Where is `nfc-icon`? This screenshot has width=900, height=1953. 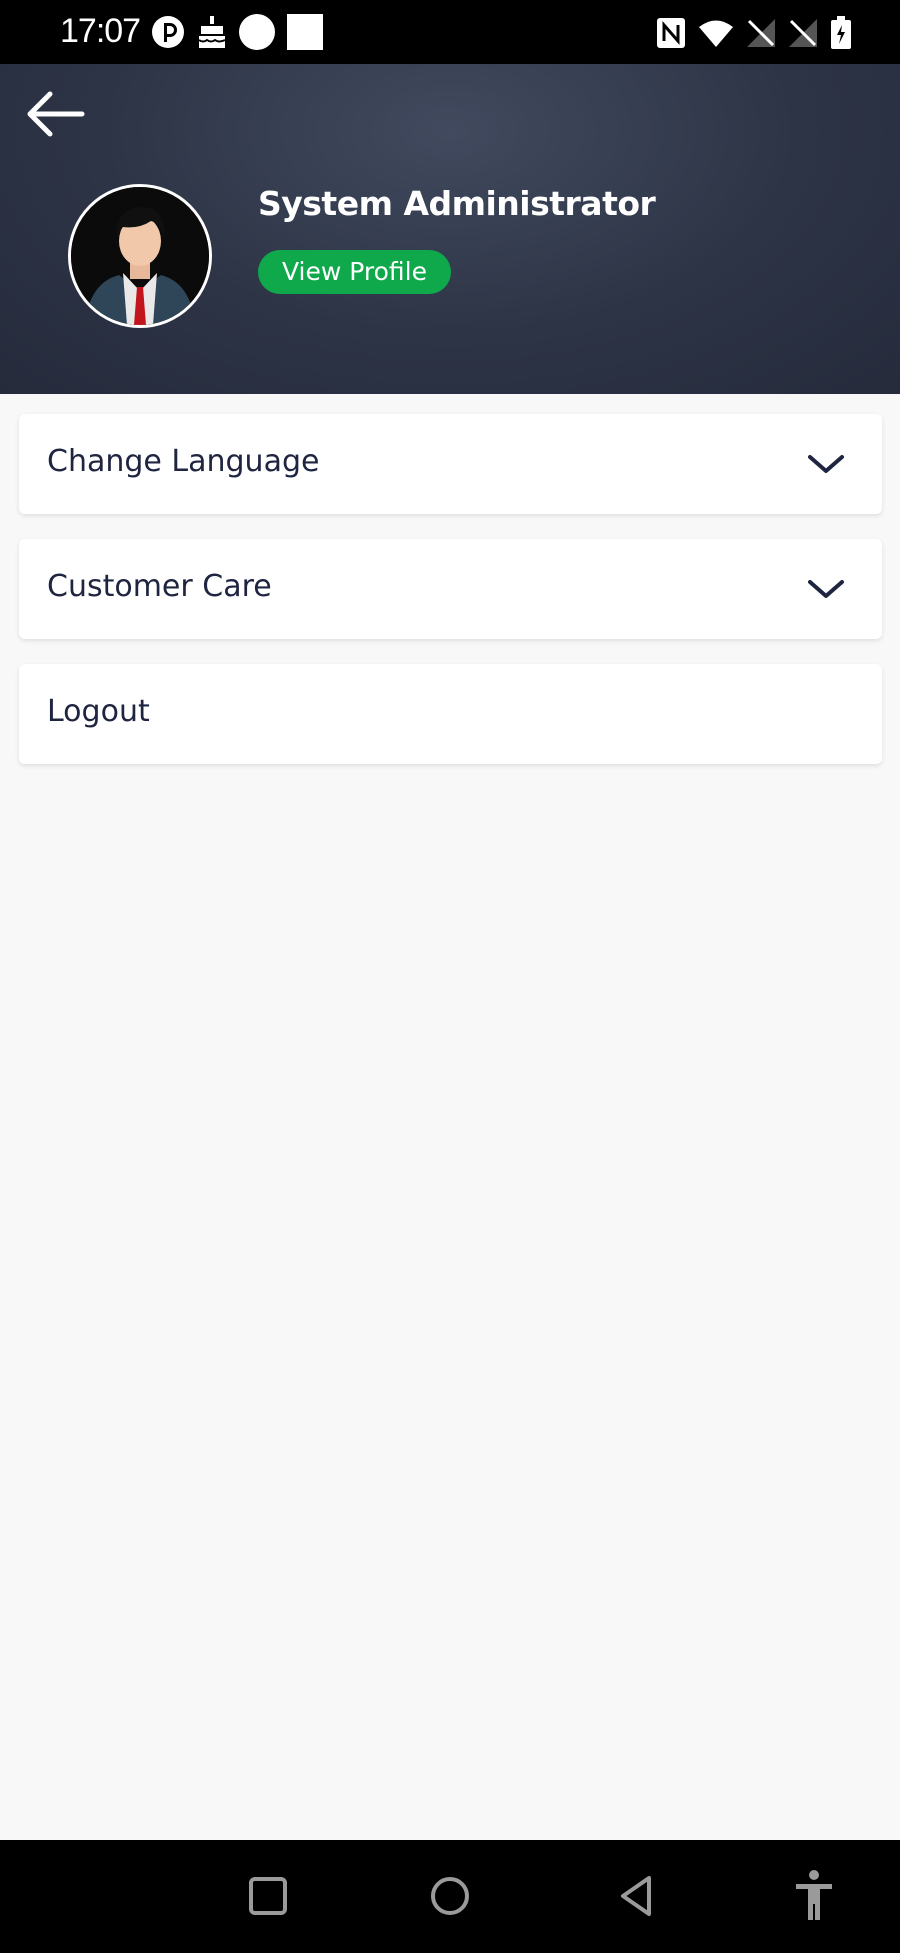 nfc-icon is located at coordinates (671, 33).